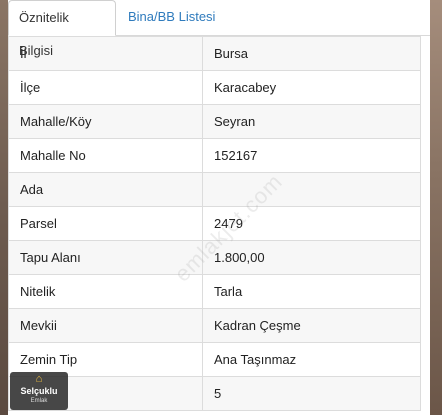 The image size is (442, 415). What do you see at coordinates (311, 155) in the screenshot?
I see `row-value: 152167` at bounding box center [311, 155].